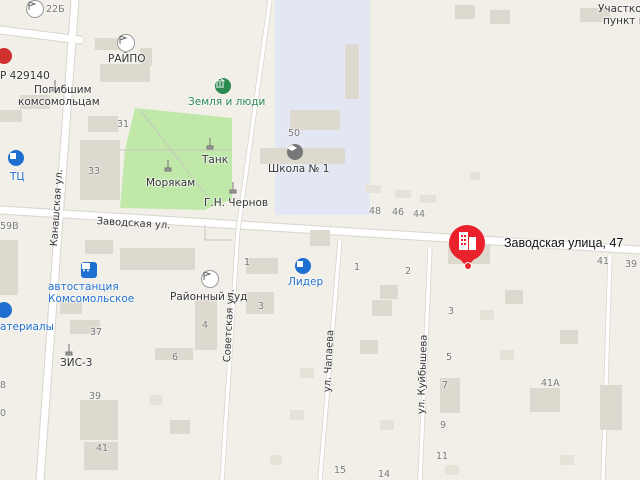 This screenshot has height=480, width=640. What do you see at coordinates (468, 266) in the screenshot?
I see `pin-point` at bounding box center [468, 266].